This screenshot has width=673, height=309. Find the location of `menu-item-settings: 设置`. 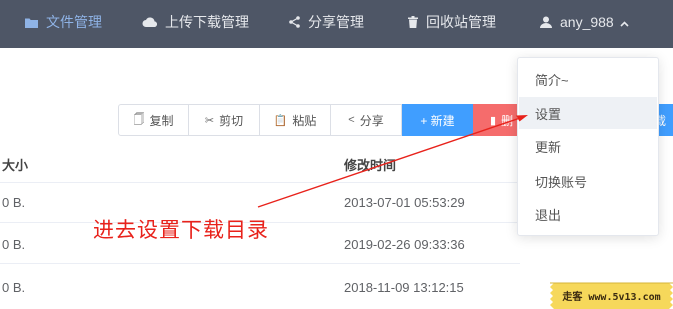

menu-item-settings: 设置 is located at coordinates (588, 113).